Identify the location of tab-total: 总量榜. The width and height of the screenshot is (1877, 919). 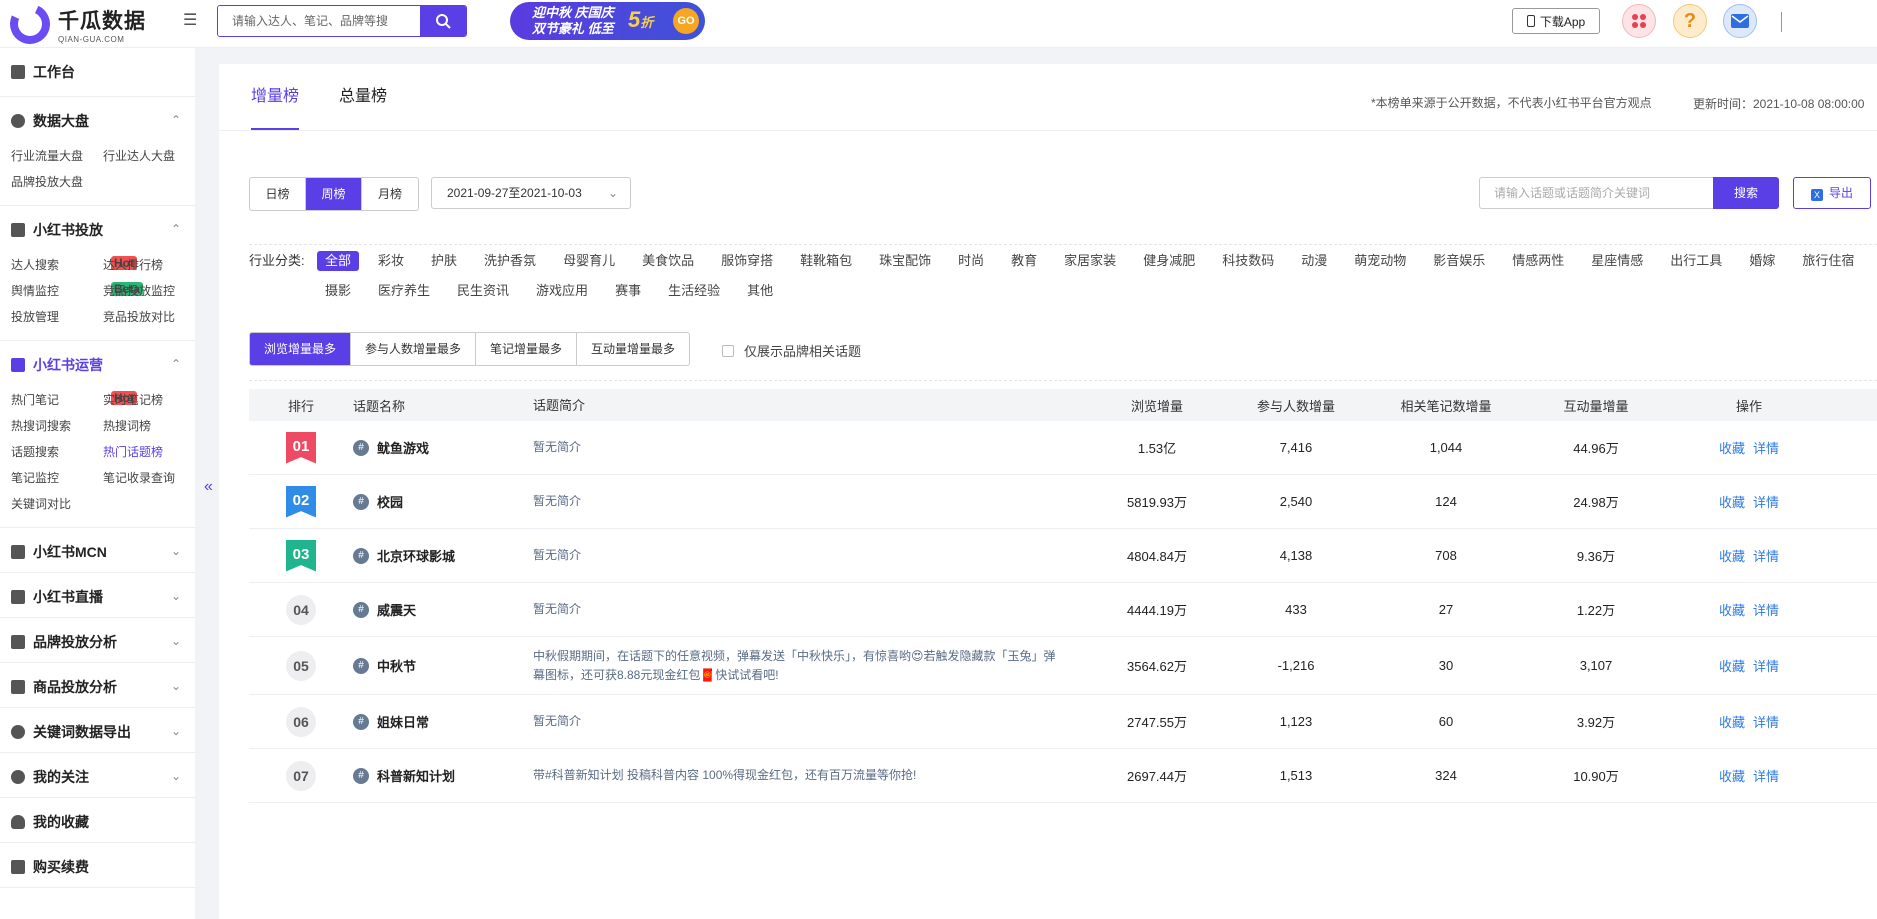
(363, 97).